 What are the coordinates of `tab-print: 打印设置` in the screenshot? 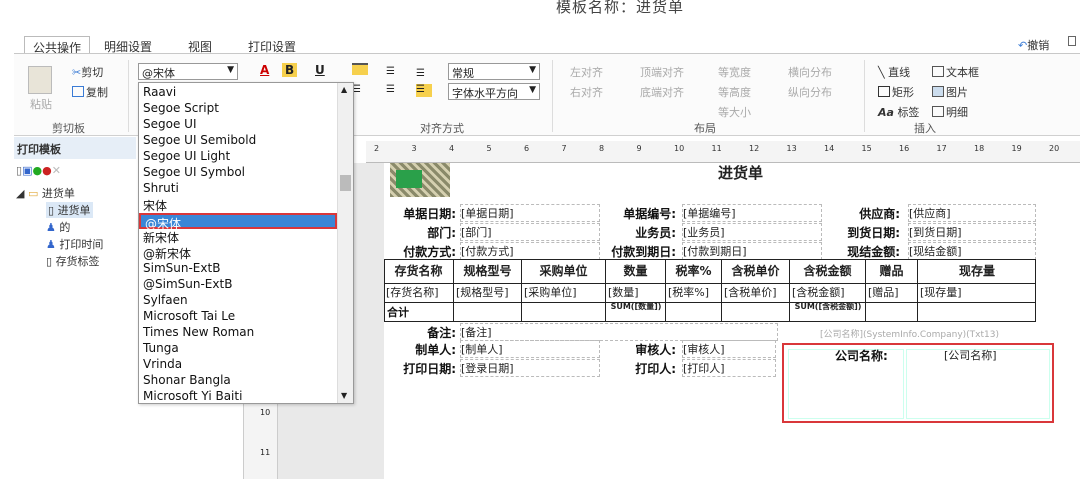 It's located at (272, 45).